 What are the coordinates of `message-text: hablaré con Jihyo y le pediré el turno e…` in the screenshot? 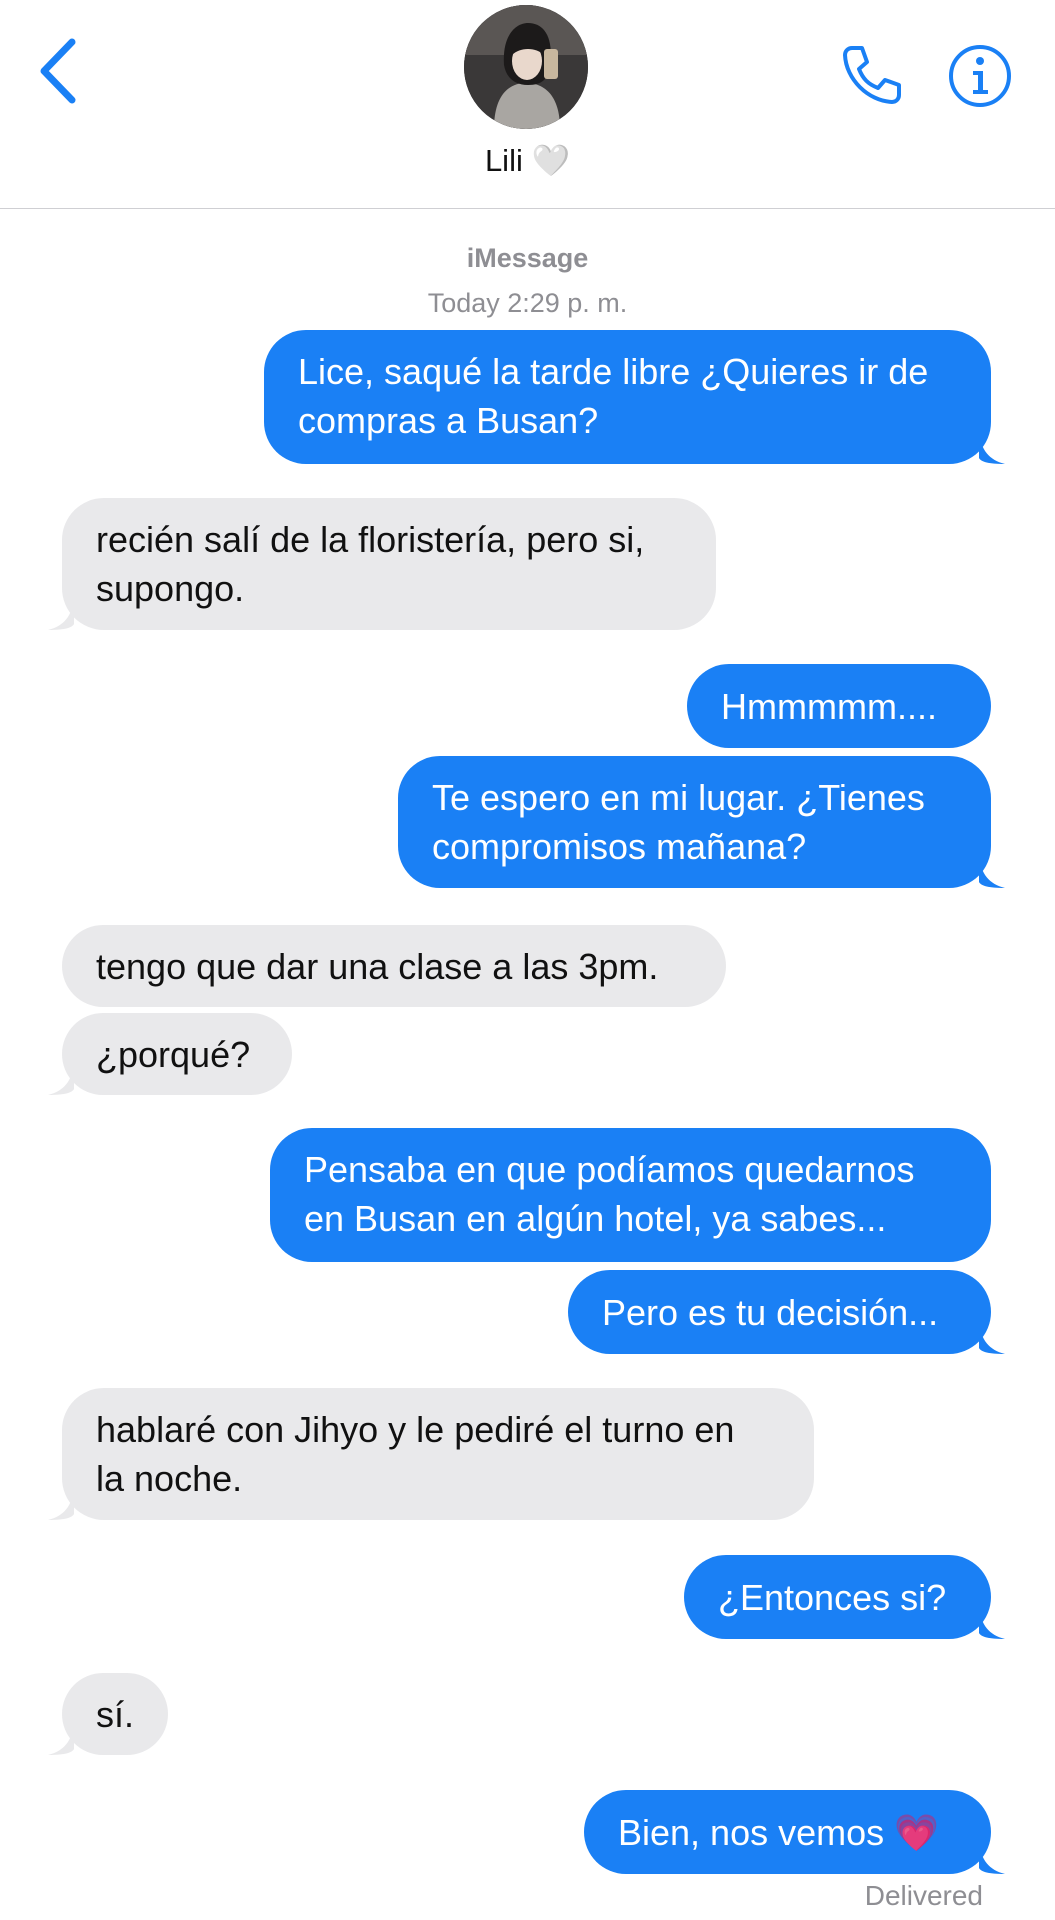 It's located at (415, 1454).